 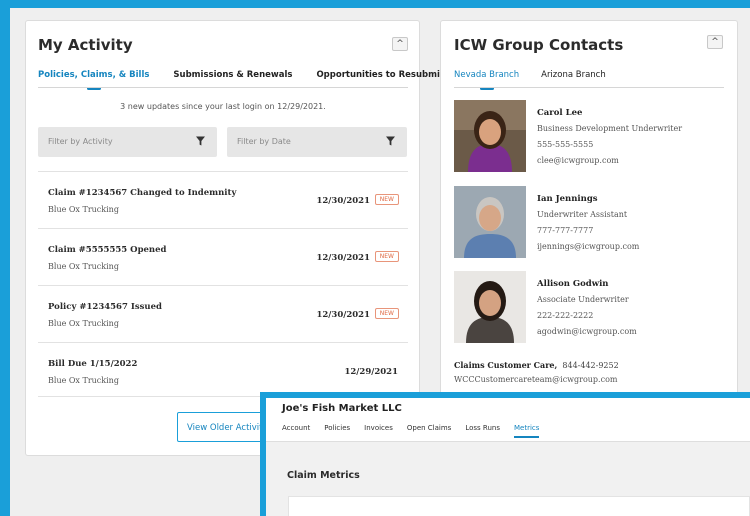 What do you see at coordinates (105, 307) in the screenshot?
I see `activity-item-title: Policy #1234567 Issued` at bounding box center [105, 307].